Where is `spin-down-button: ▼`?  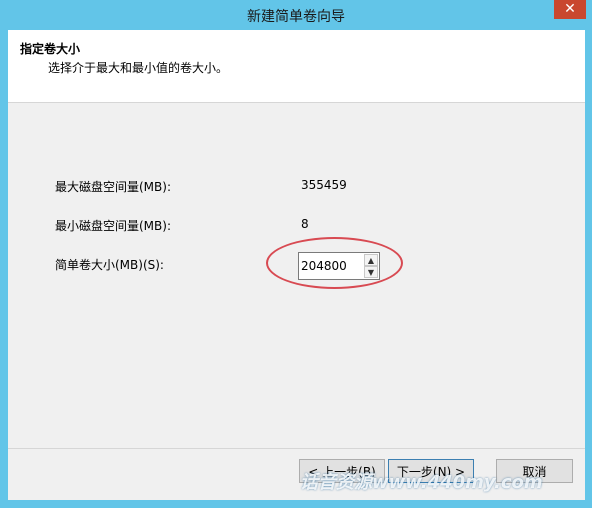 spin-down-button: ▼ is located at coordinates (371, 272).